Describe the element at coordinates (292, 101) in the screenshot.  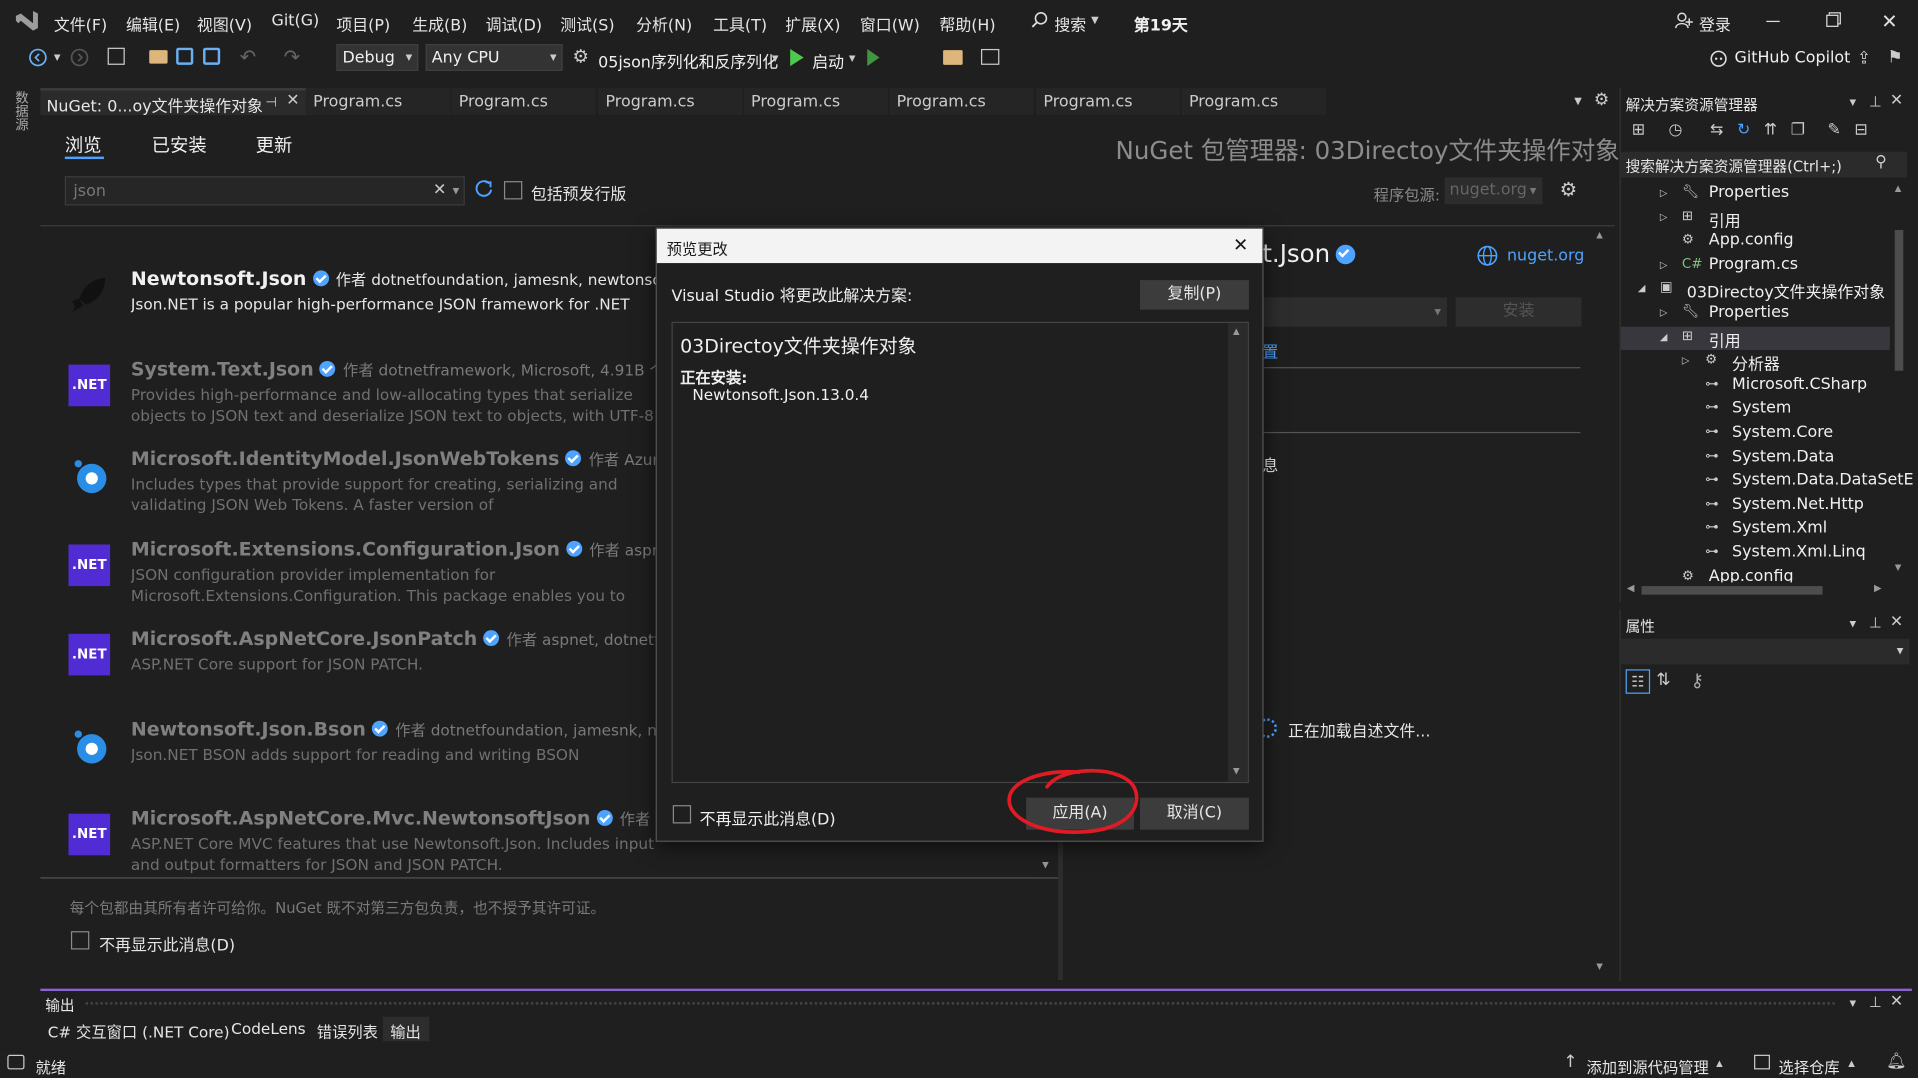
I see `close-tab-icon: ✕` at that location.